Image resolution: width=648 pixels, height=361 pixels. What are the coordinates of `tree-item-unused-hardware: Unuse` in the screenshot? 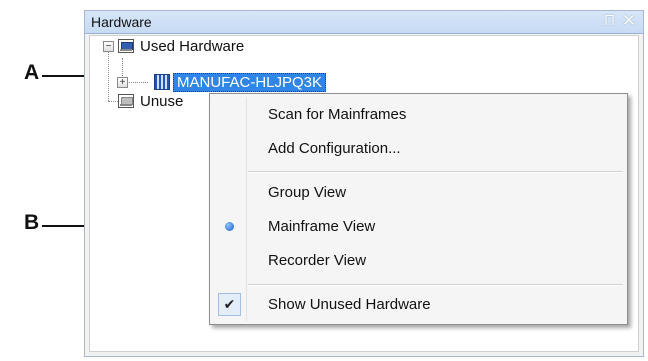 It's located at (161, 101).